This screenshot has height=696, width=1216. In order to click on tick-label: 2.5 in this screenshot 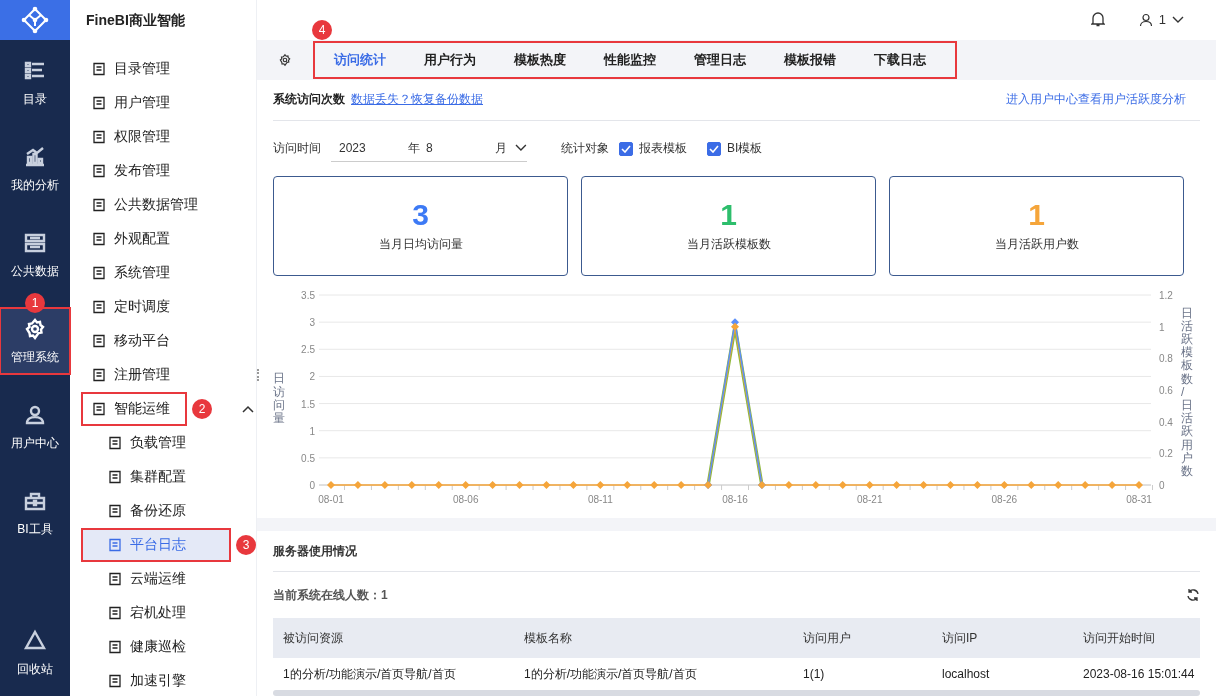, I will do `click(308, 349)`.